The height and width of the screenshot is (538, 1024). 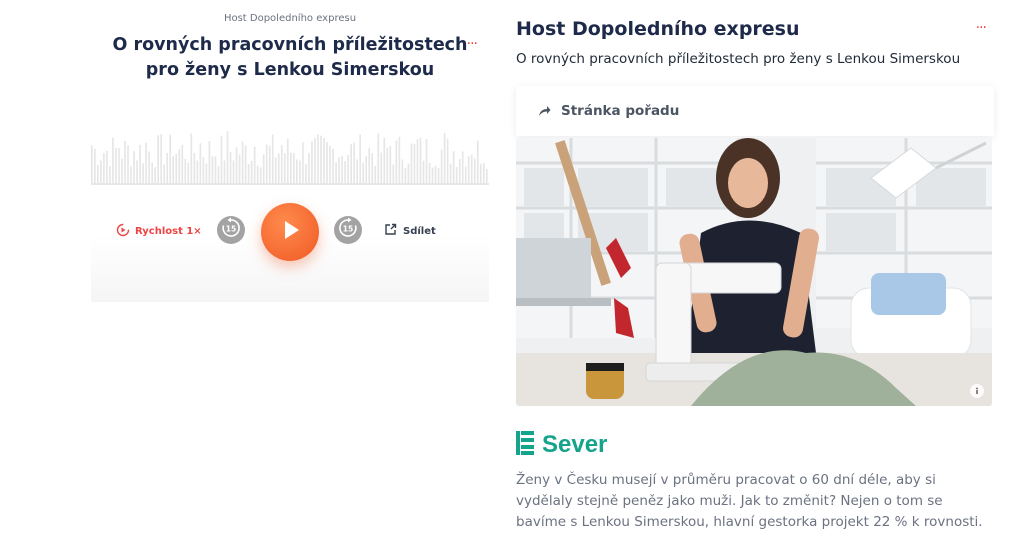 I want to click on progress-track, so click(x=290, y=184).